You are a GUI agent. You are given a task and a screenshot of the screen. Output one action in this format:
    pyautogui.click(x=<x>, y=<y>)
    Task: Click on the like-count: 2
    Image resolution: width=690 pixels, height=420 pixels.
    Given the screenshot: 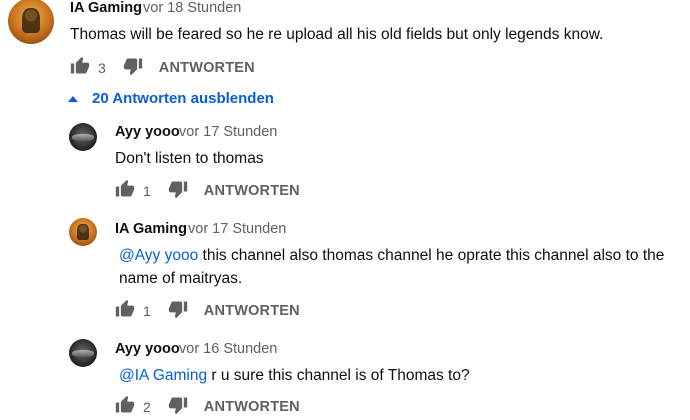 What is the action you would take?
    pyautogui.click(x=147, y=407)
    